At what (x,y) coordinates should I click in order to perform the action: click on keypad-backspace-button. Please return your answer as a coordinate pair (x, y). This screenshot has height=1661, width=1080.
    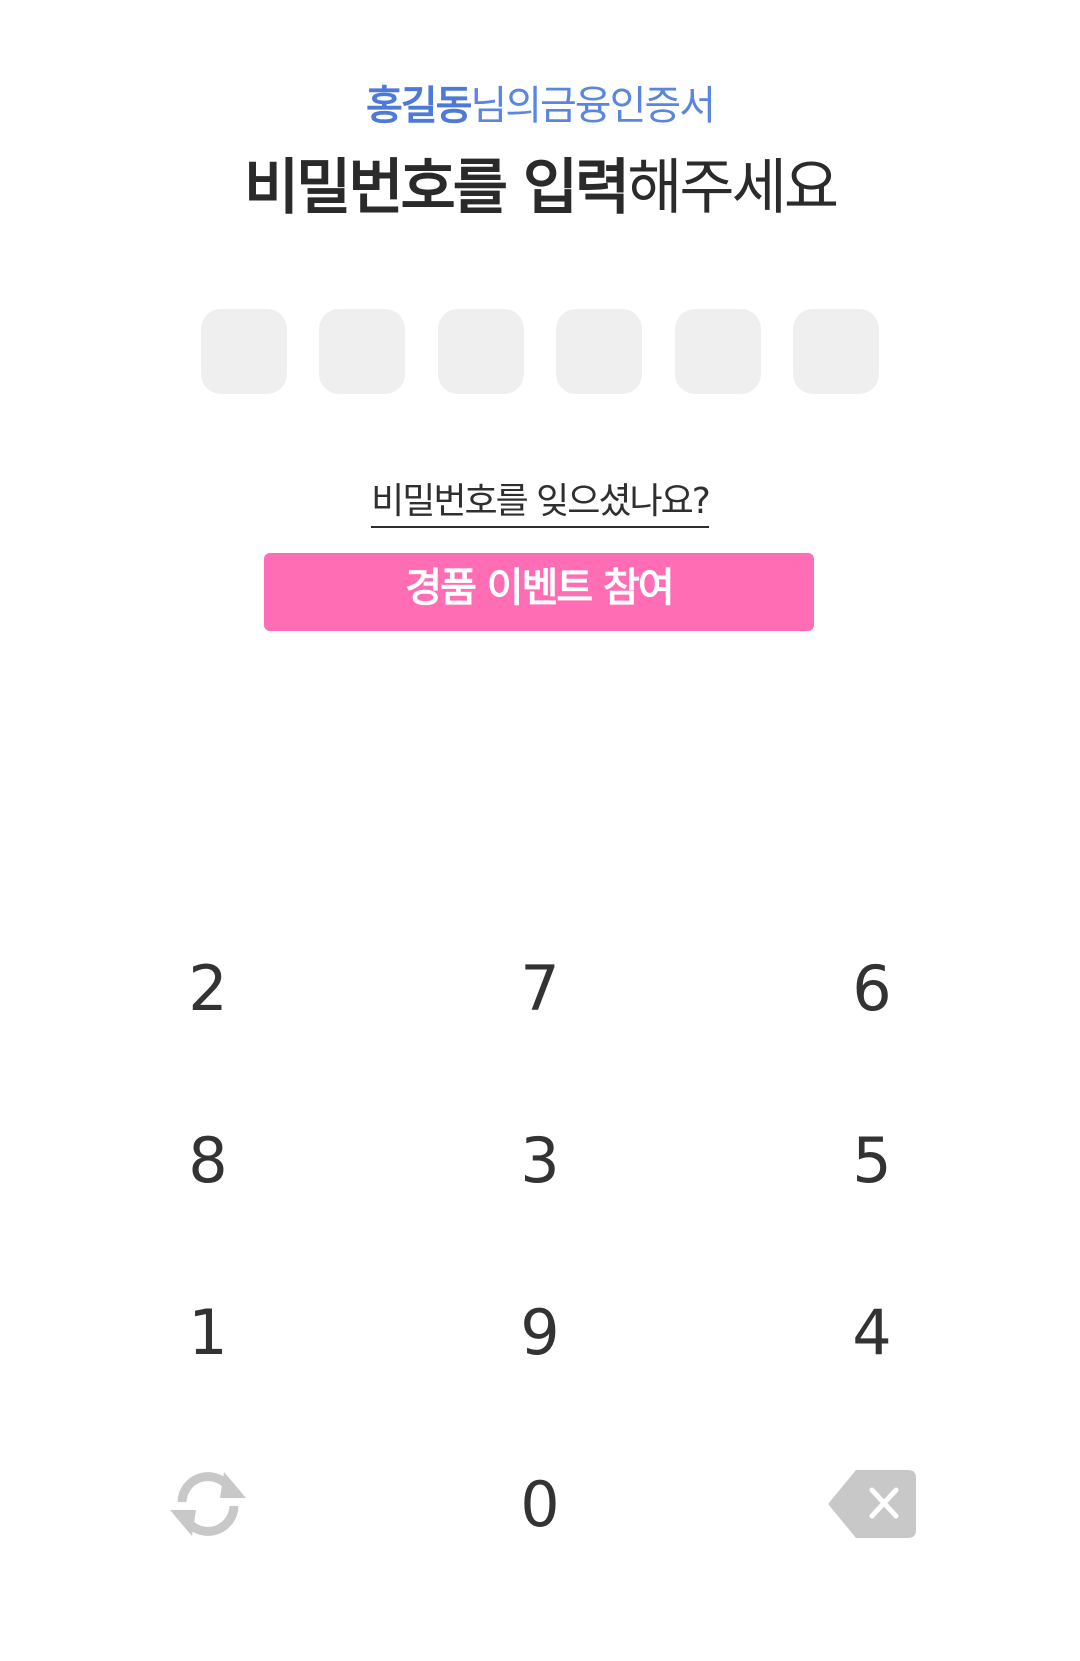
    Looking at the image, I should click on (872, 1504).